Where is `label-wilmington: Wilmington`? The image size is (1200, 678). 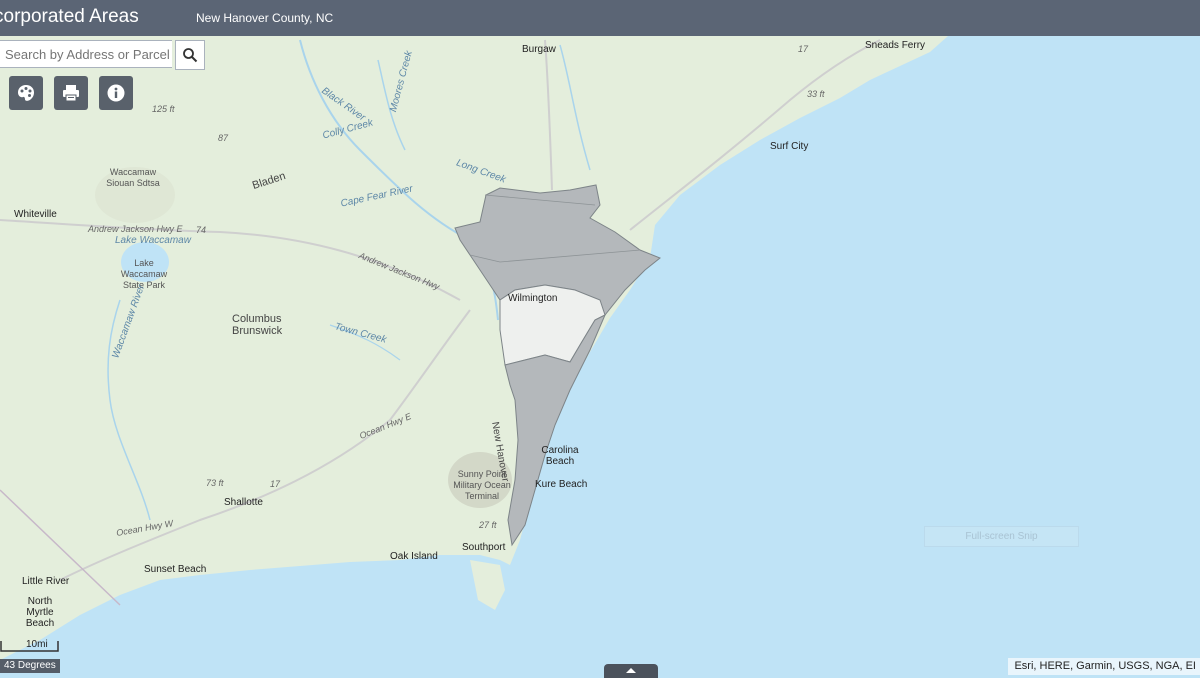
label-wilmington: Wilmington is located at coordinates (533, 298).